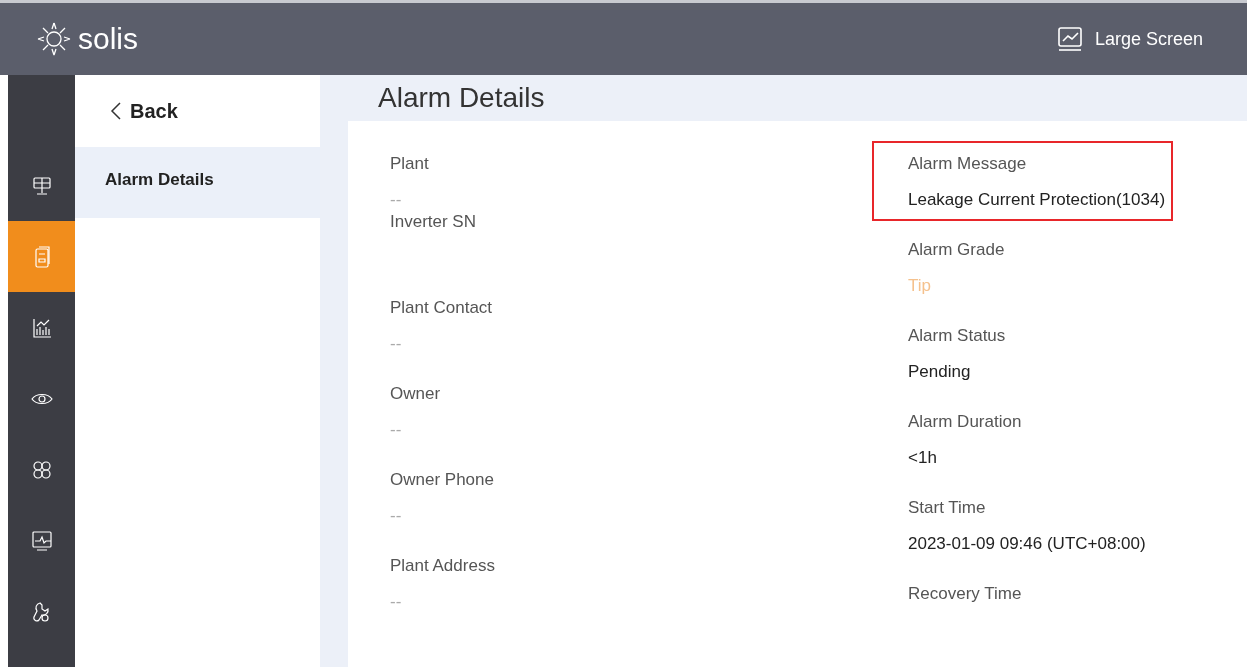 The width and height of the screenshot is (1247, 667). What do you see at coordinates (416, 394) in the screenshot?
I see `field-label: Owner` at bounding box center [416, 394].